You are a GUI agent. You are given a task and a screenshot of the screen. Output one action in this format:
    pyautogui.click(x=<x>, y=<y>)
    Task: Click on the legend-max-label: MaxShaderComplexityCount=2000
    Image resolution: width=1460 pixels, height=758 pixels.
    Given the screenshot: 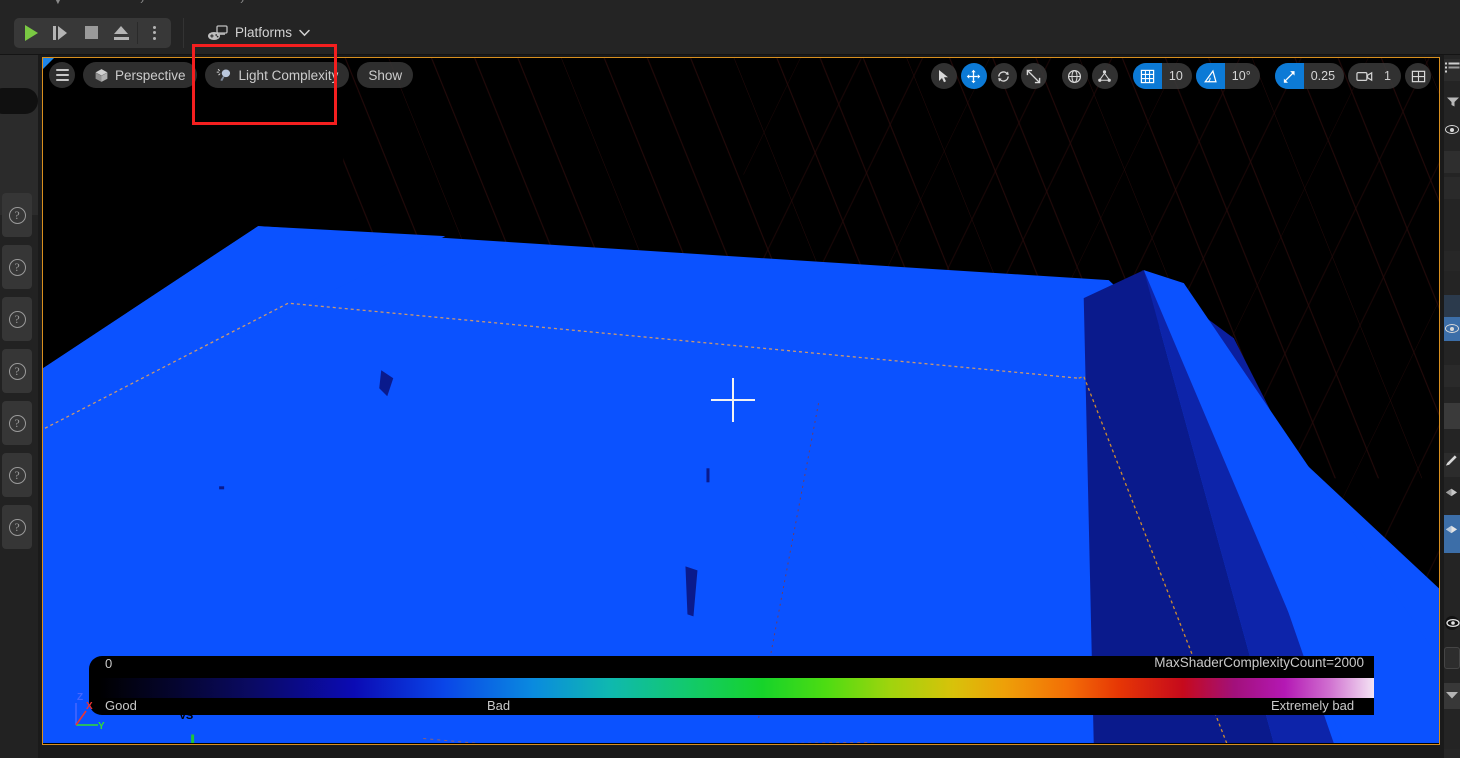 What is the action you would take?
    pyautogui.click(x=1259, y=662)
    